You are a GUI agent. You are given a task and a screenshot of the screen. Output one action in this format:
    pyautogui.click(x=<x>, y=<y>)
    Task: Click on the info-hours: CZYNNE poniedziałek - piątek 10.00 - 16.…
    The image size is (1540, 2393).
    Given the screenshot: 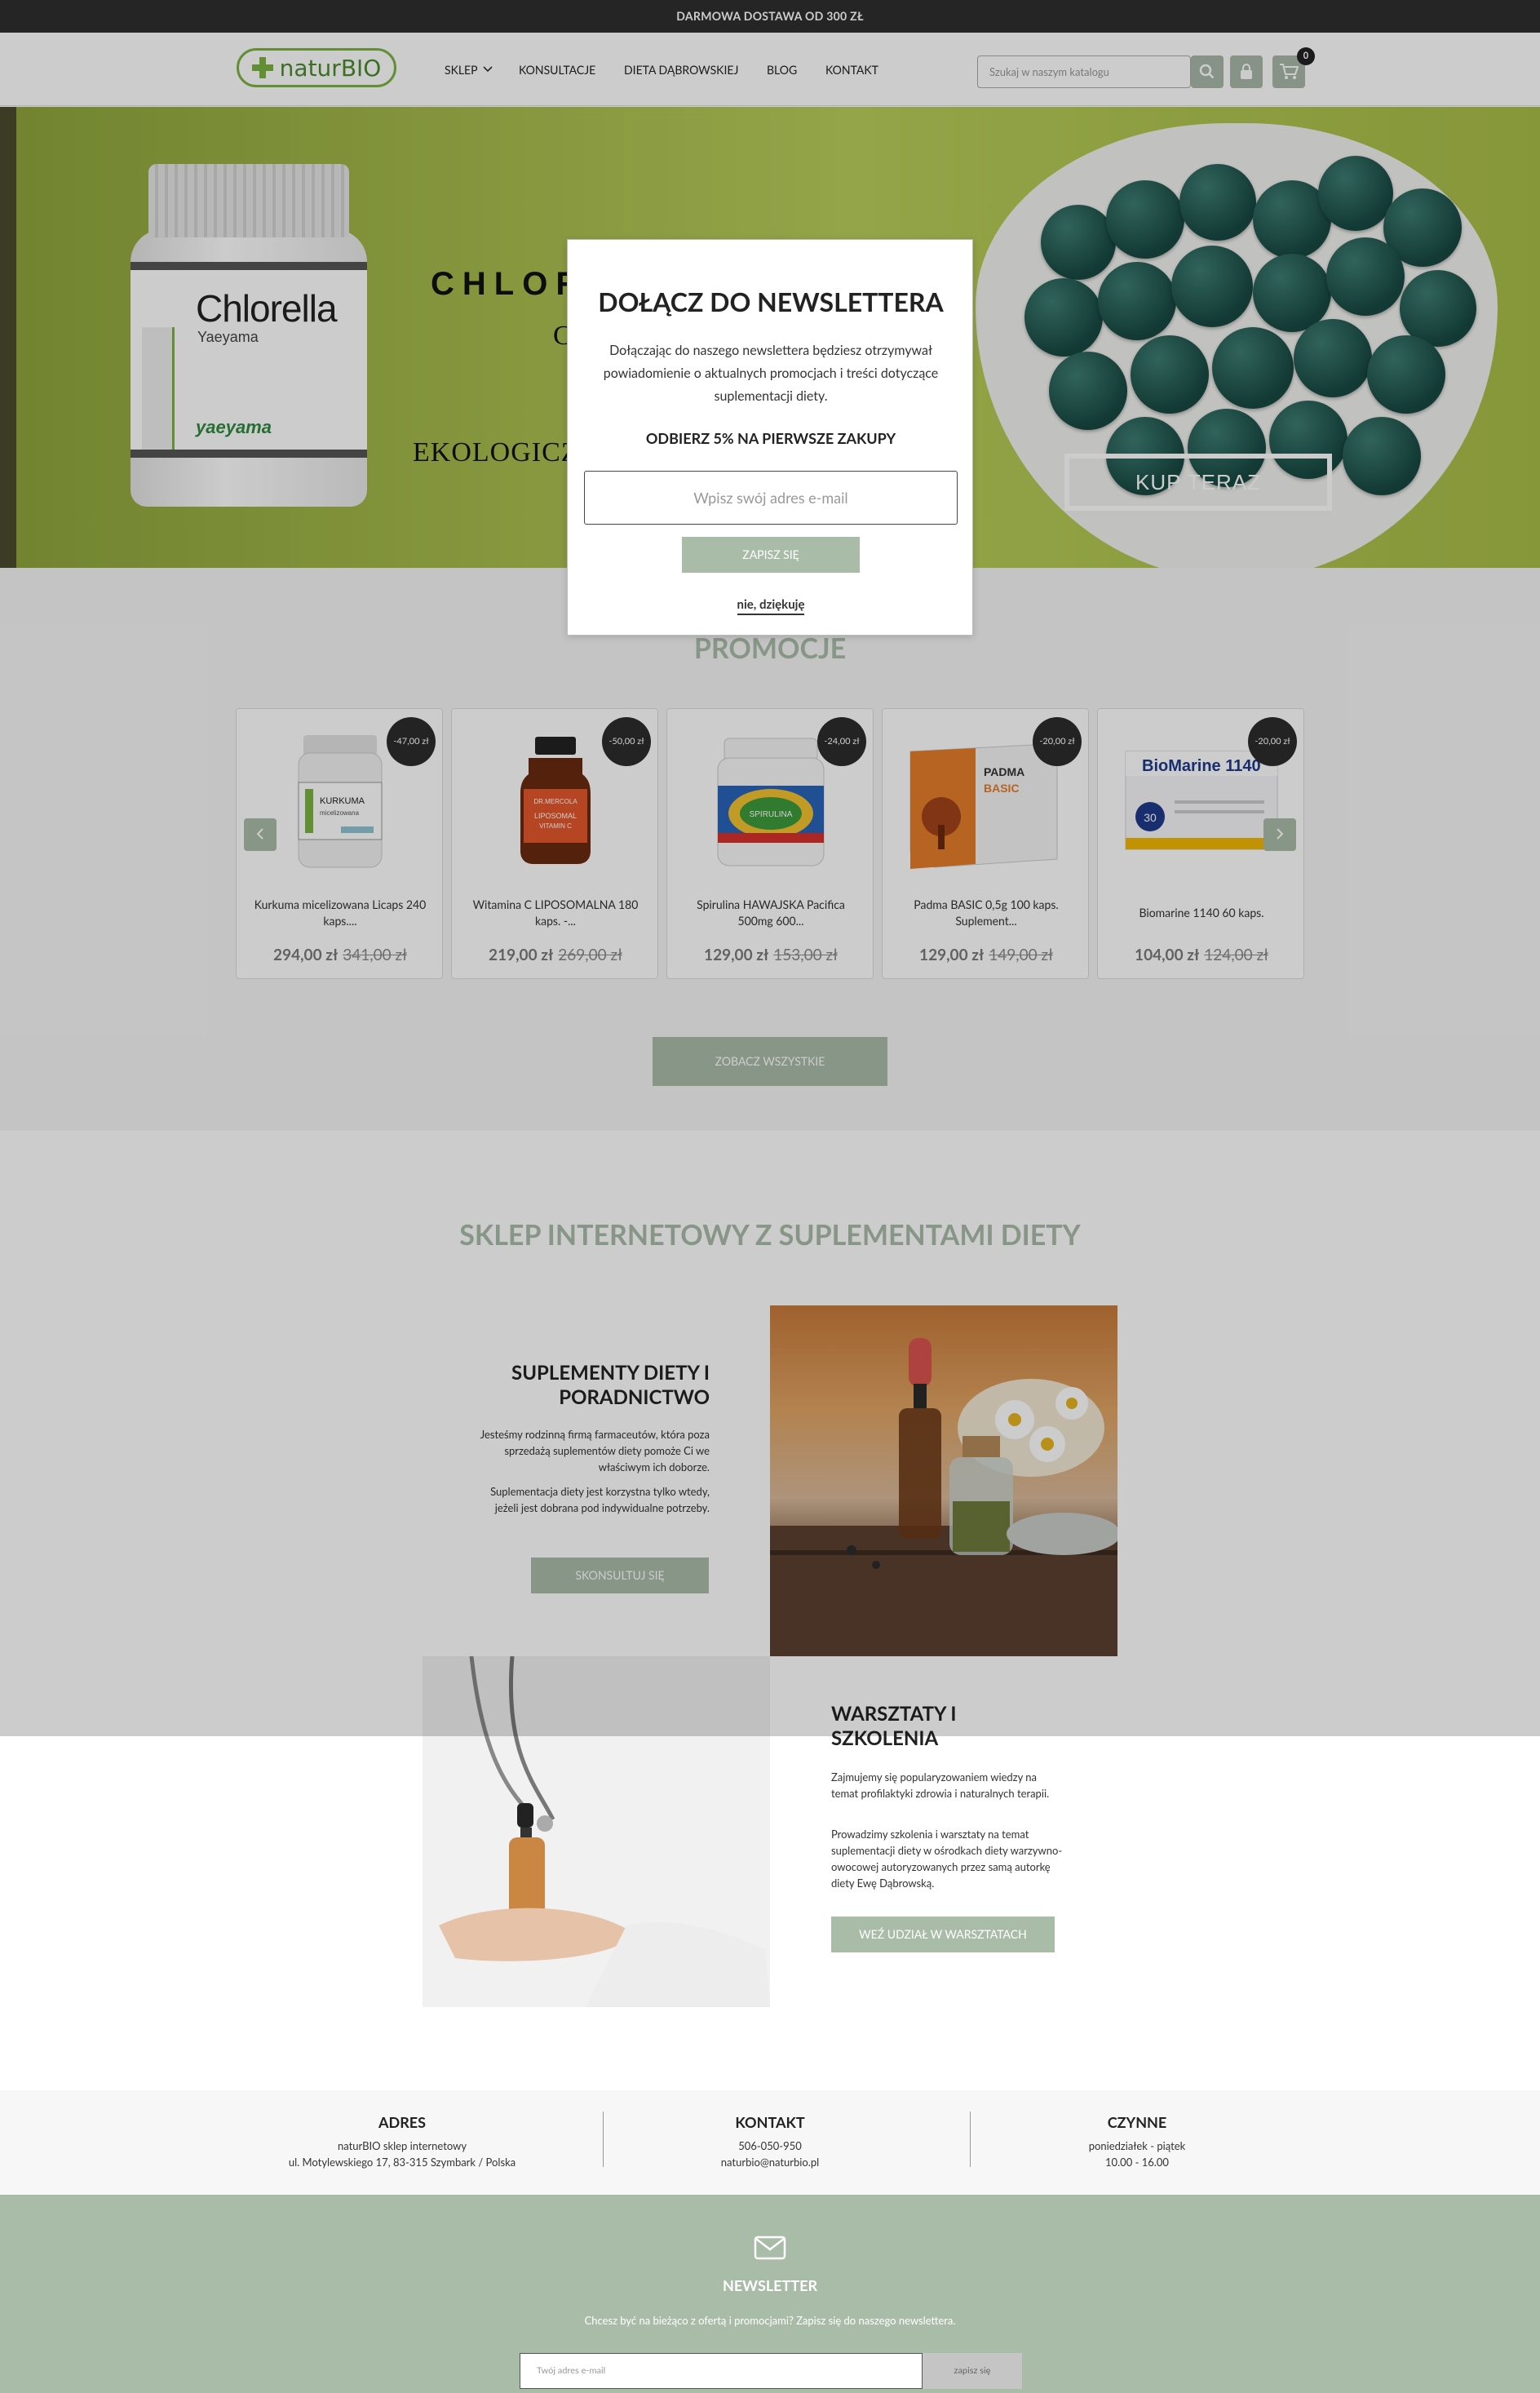 What is the action you would take?
    pyautogui.click(x=1137, y=2142)
    